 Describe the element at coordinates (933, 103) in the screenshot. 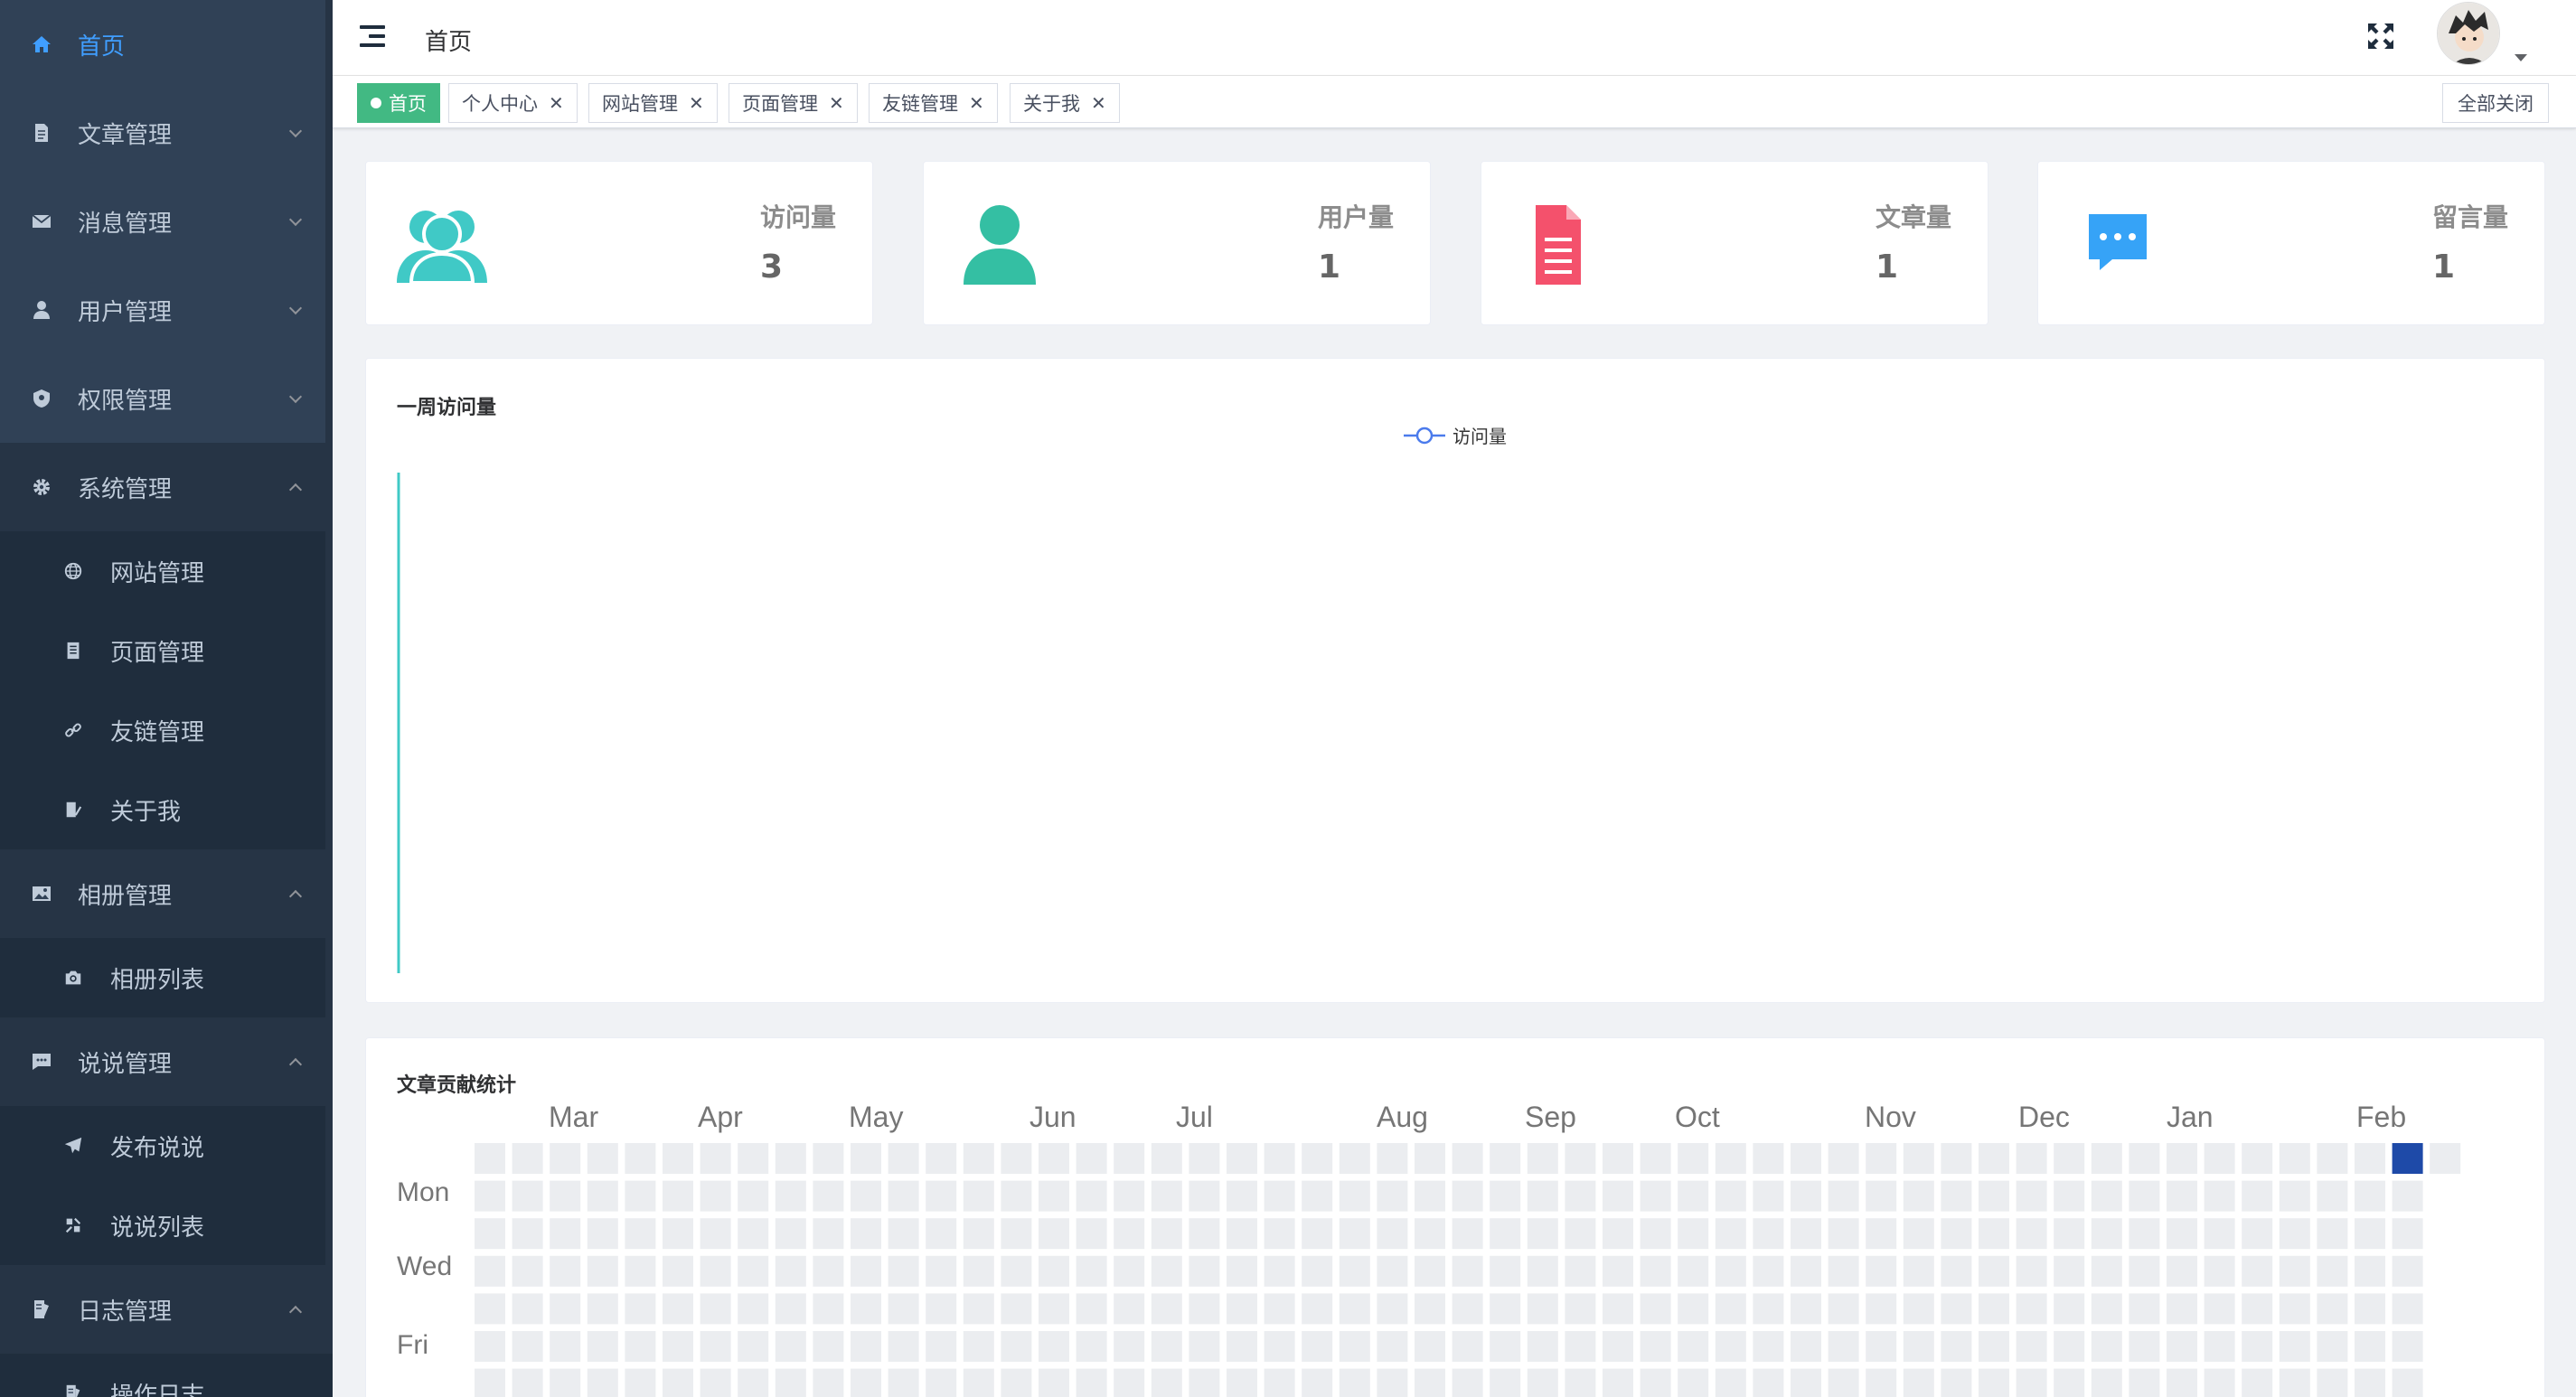

I see `tag-4: 友链管理 ✕` at that location.